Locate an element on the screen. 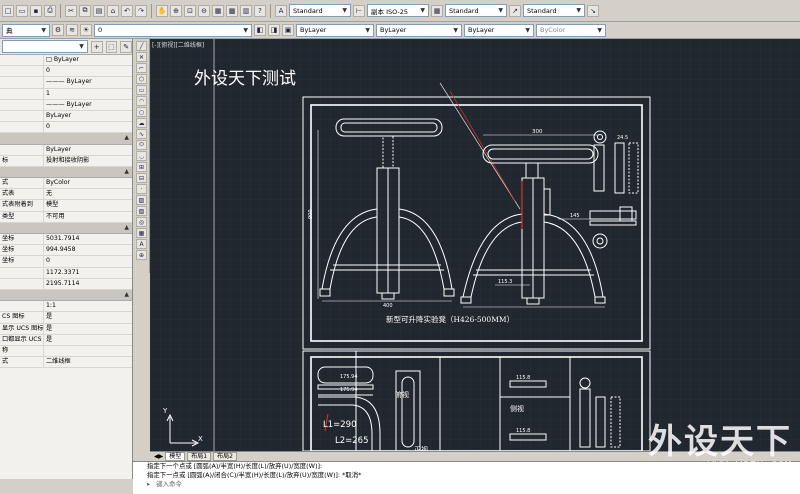 The image size is (800, 494). plotstyle-select: ByColor ▼ is located at coordinates (571, 30).